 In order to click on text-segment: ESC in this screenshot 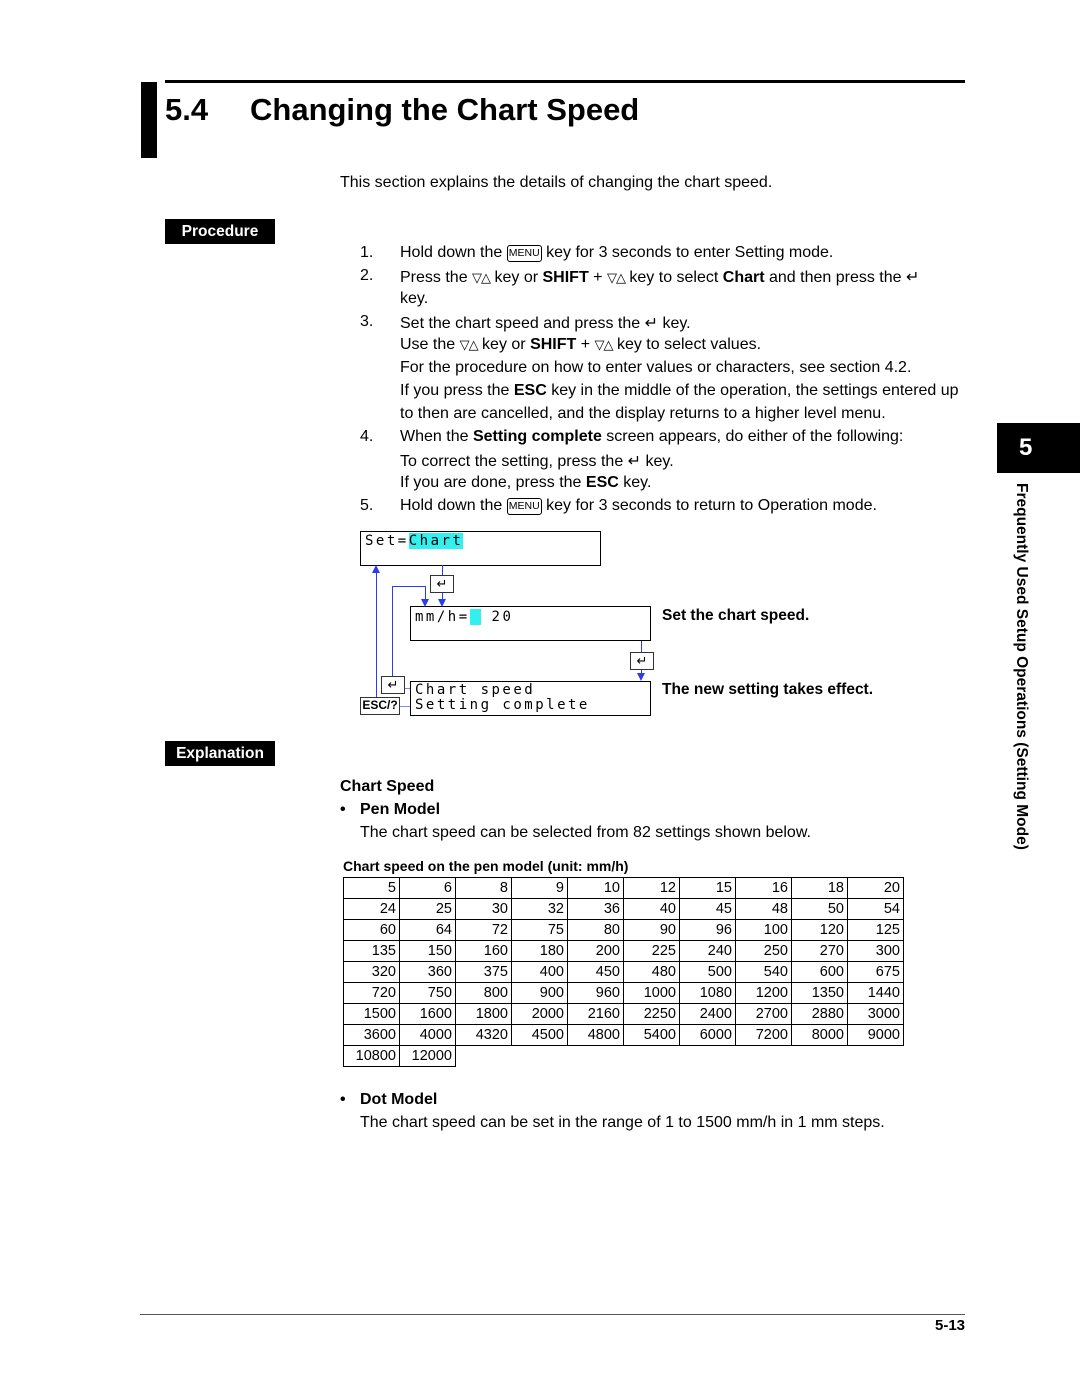, I will do `click(602, 482)`.